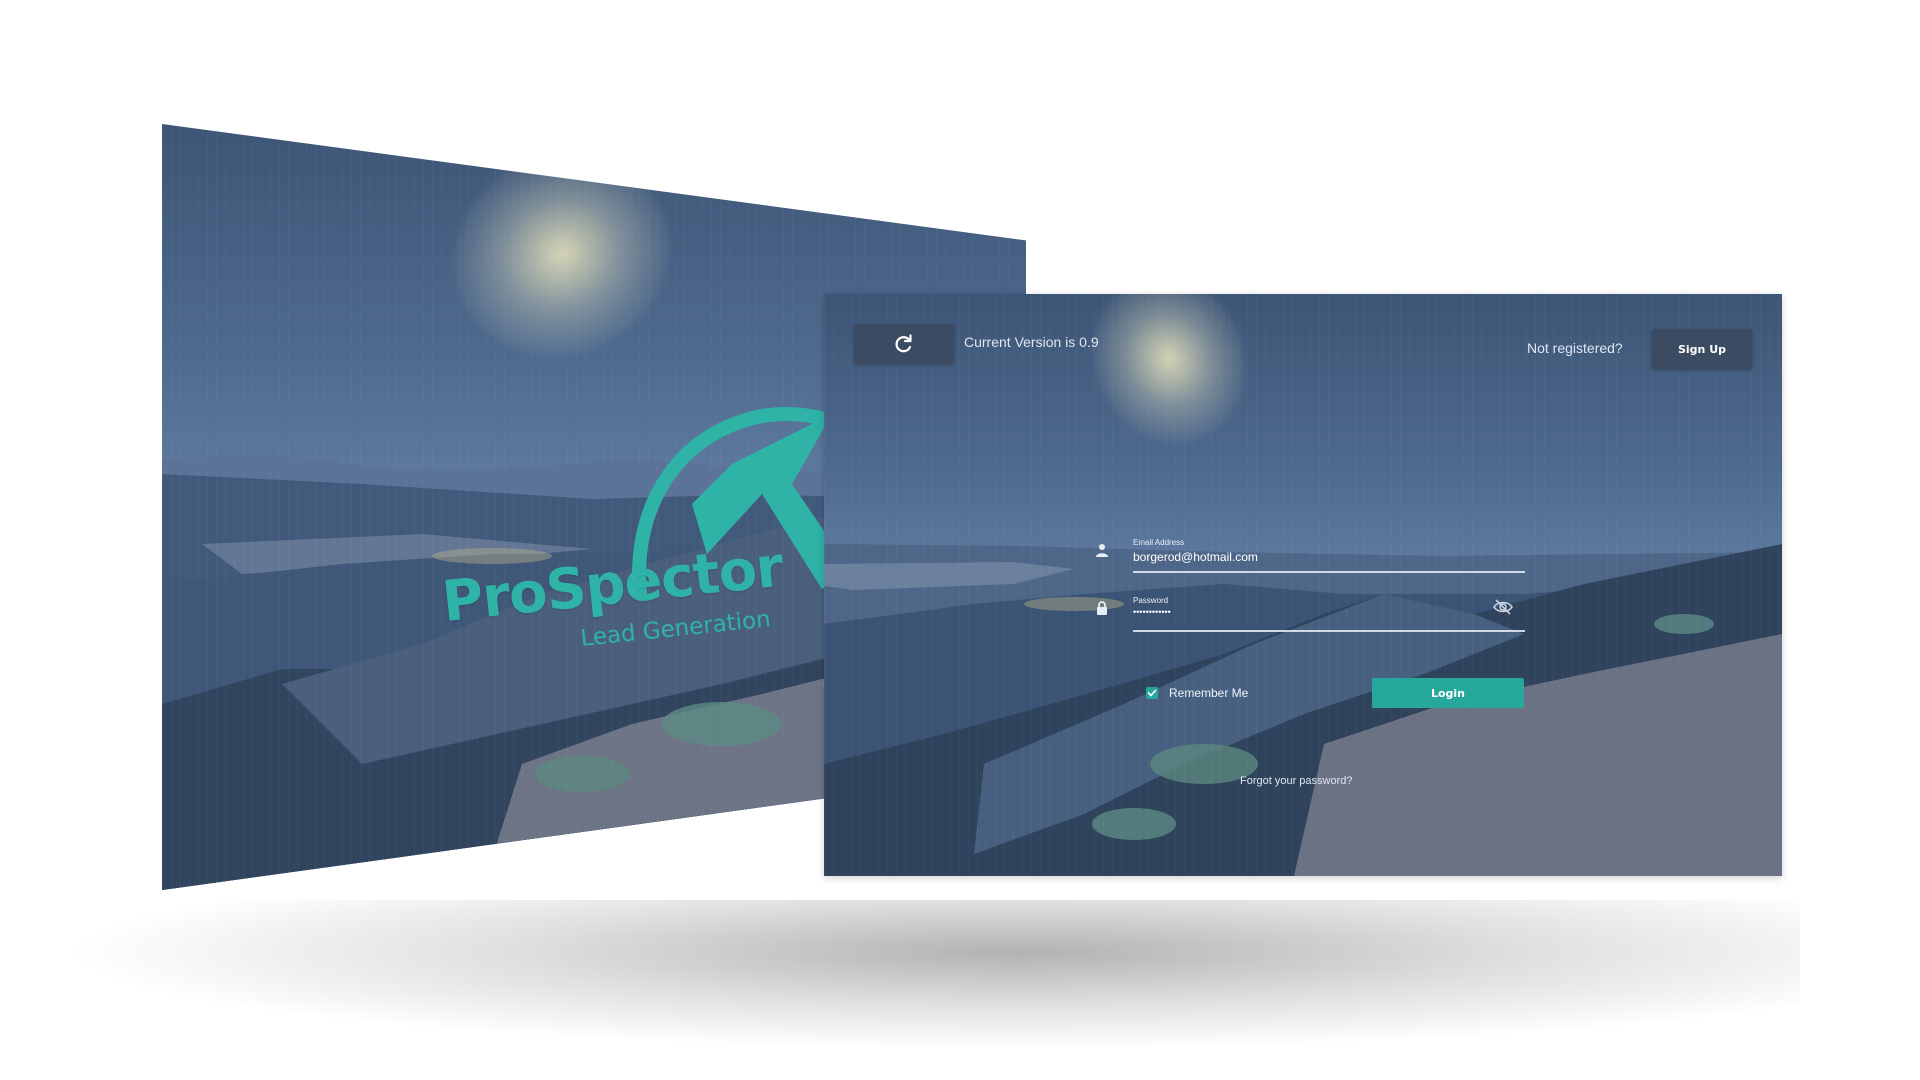 The height and width of the screenshot is (1080, 1920). I want to click on eye-off-icon, so click(1503, 607).